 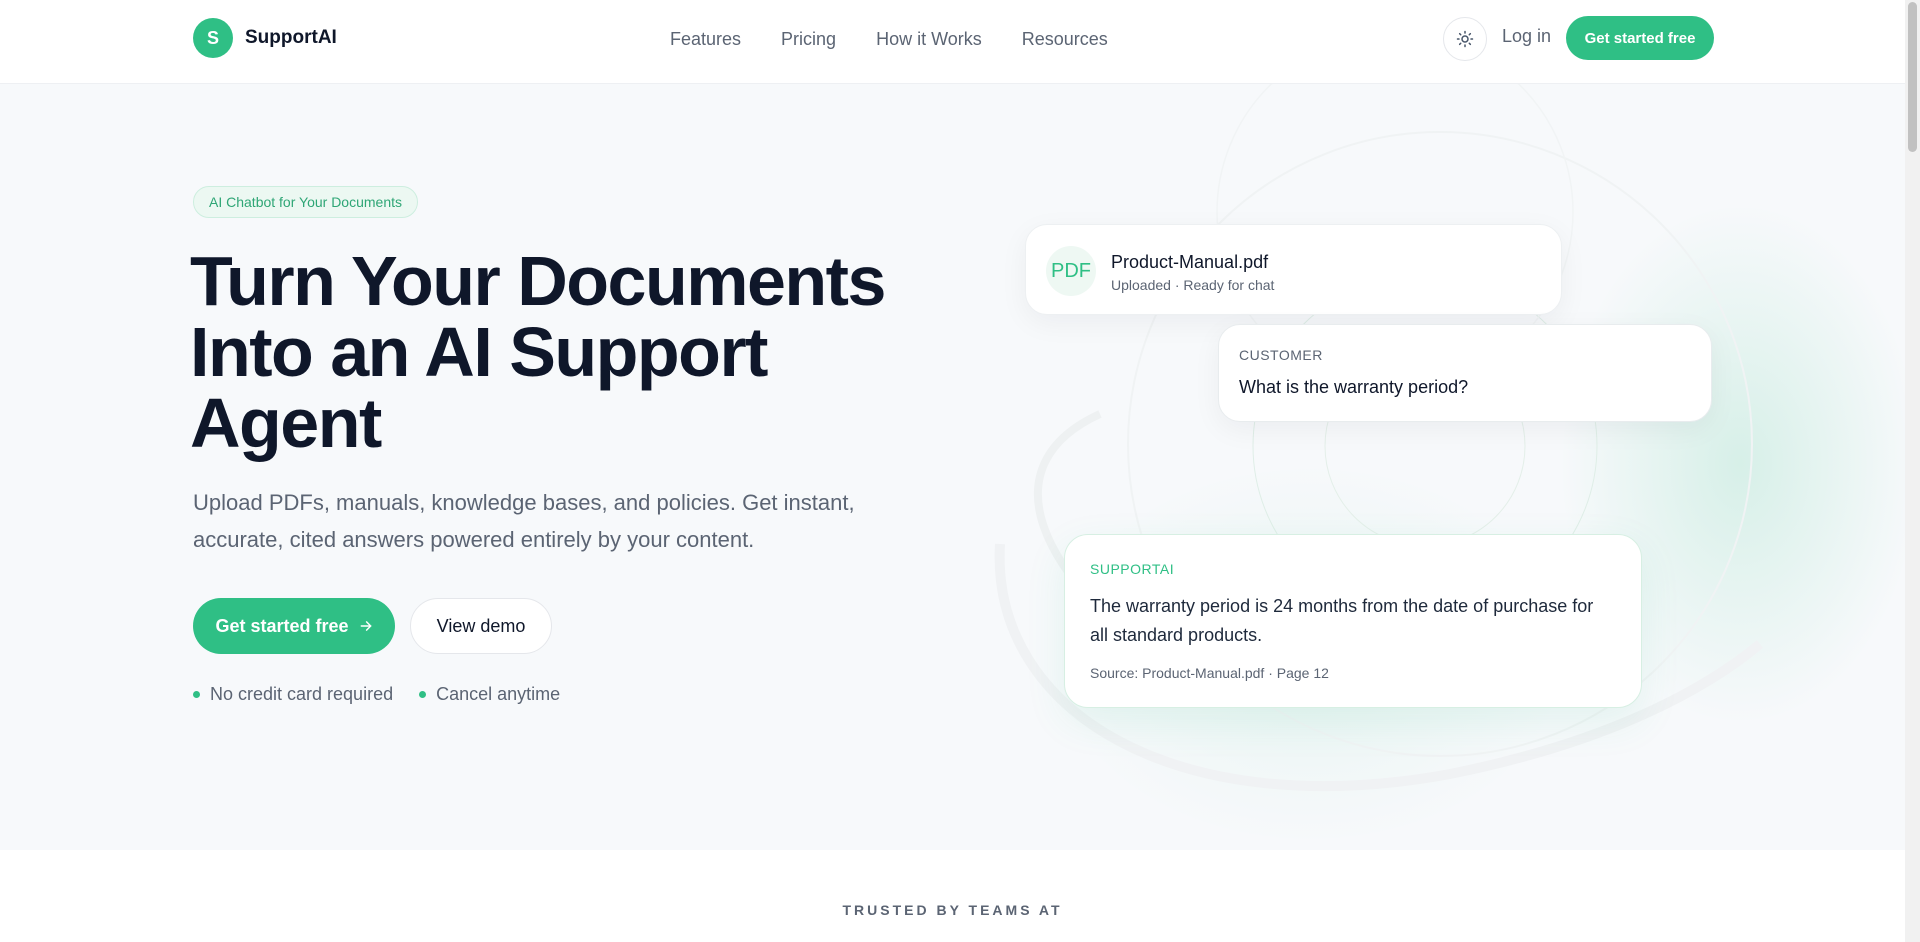 I want to click on logo-mark: S, so click(x=213, y=38).